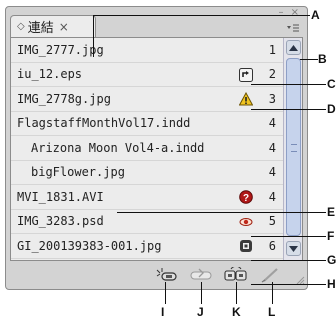  I want to click on callout-line-b, so click(309, 59).